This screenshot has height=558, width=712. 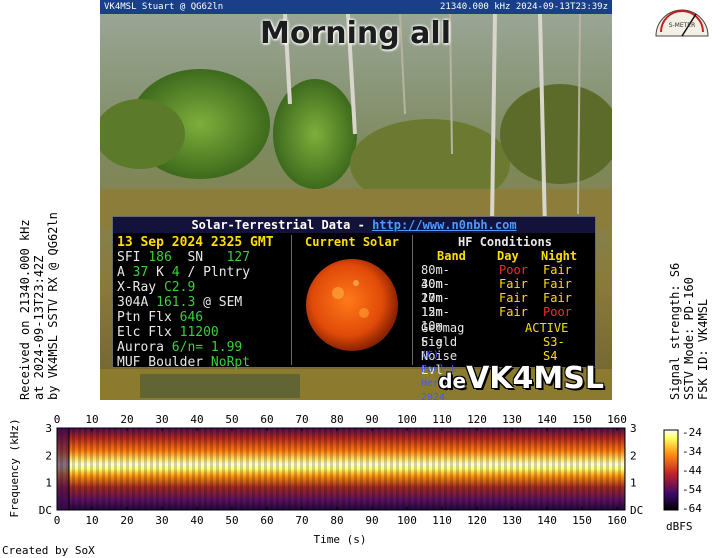 What do you see at coordinates (121, 272) in the screenshot?
I see `a-label: A` at bounding box center [121, 272].